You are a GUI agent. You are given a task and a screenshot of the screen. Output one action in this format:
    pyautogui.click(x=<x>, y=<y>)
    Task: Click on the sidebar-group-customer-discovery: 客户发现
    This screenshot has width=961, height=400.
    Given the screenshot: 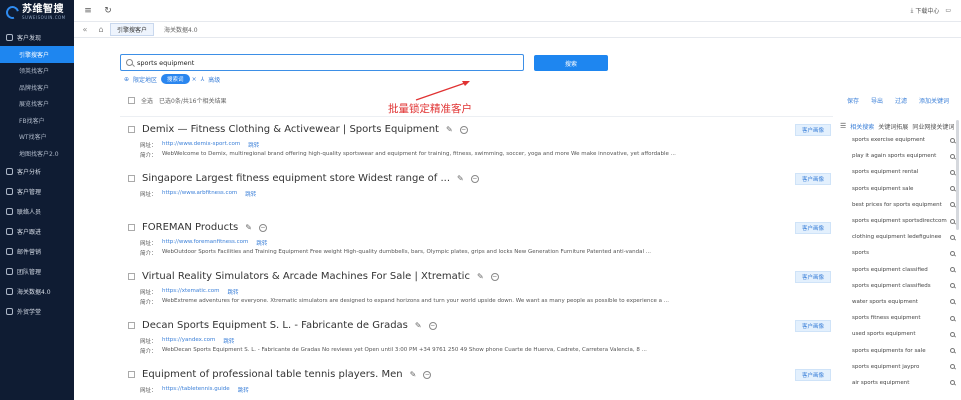 What is the action you would take?
    pyautogui.click(x=37, y=37)
    